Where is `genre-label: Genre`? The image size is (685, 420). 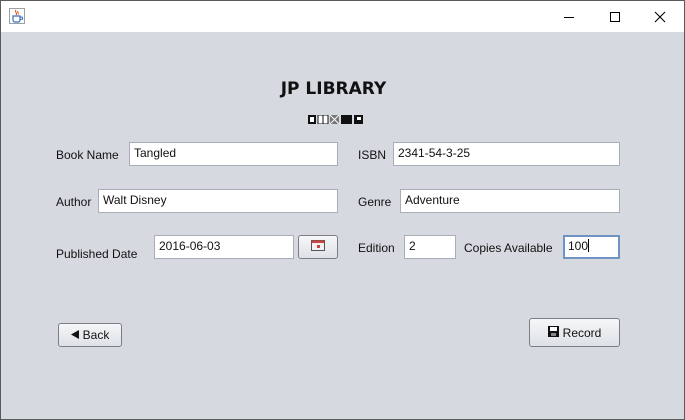 genre-label: Genre is located at coordinates (375, 202).